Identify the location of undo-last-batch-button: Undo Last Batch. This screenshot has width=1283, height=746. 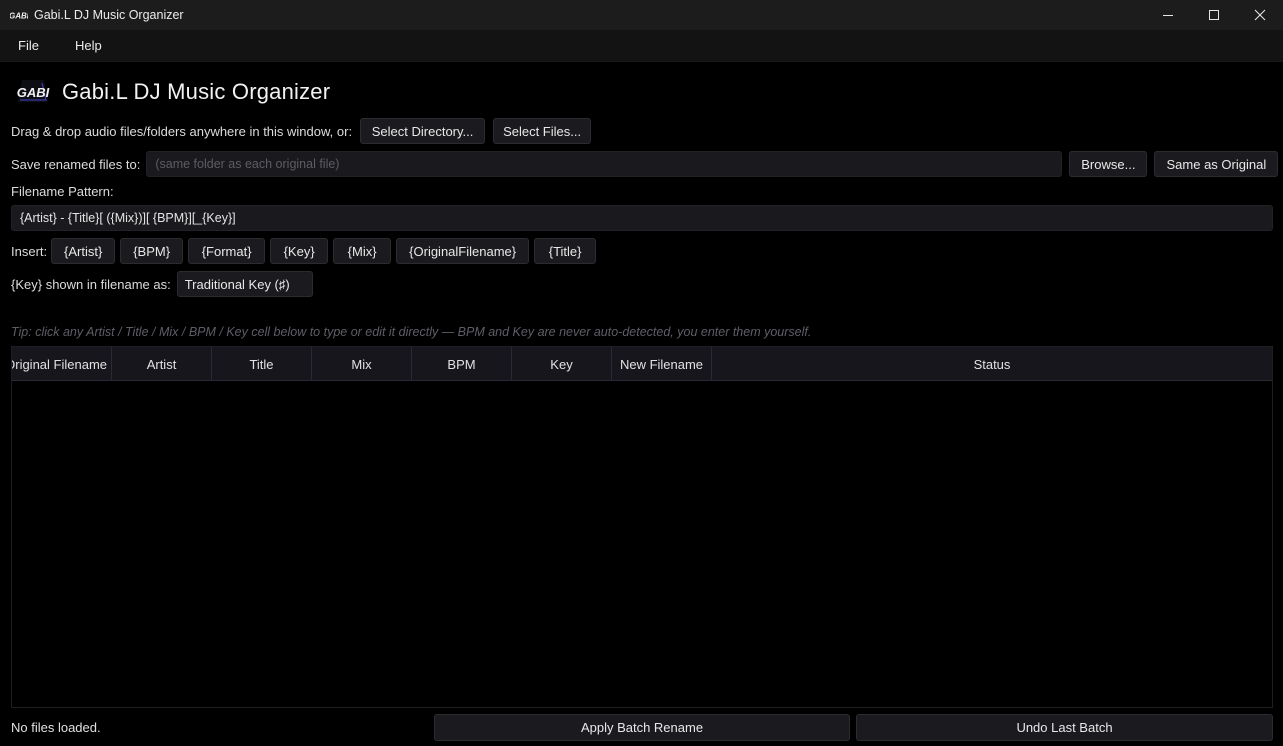
(1064, 727).